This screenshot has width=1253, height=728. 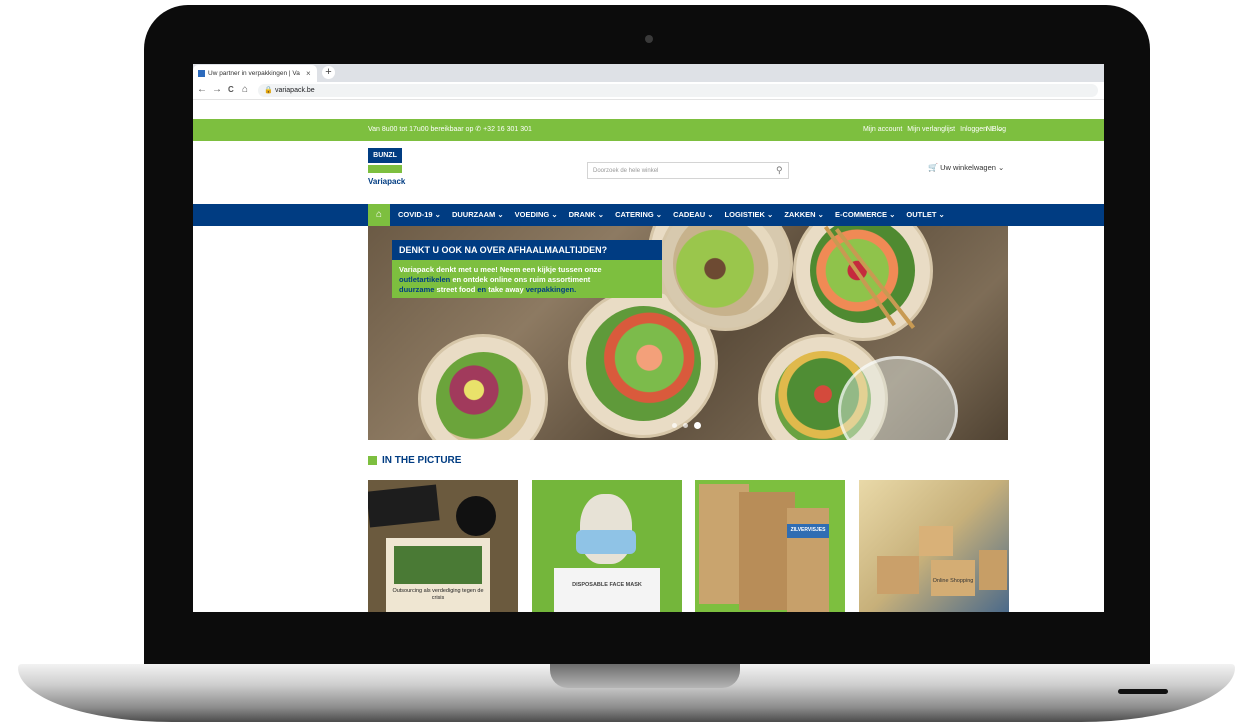 I want to click on menu-item-catering: CATERING ⌄, so click(x=638, y=215).